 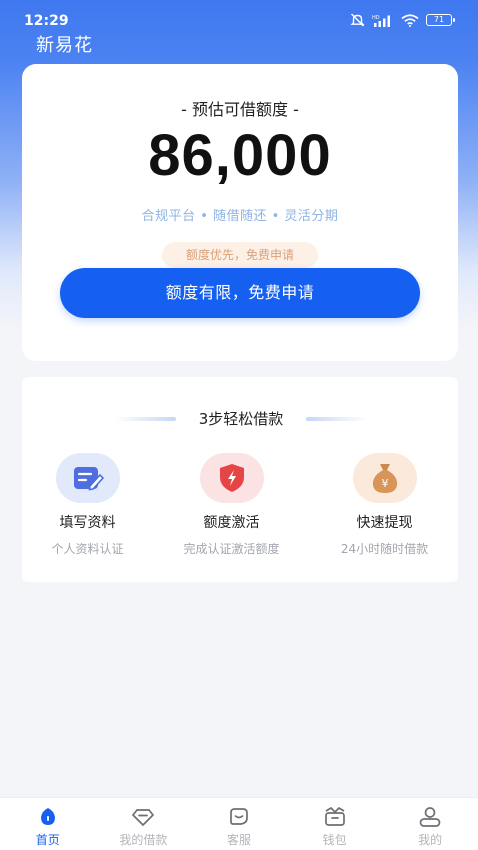 I want to click on app-title: 新易花, so click(x=64, y=45).